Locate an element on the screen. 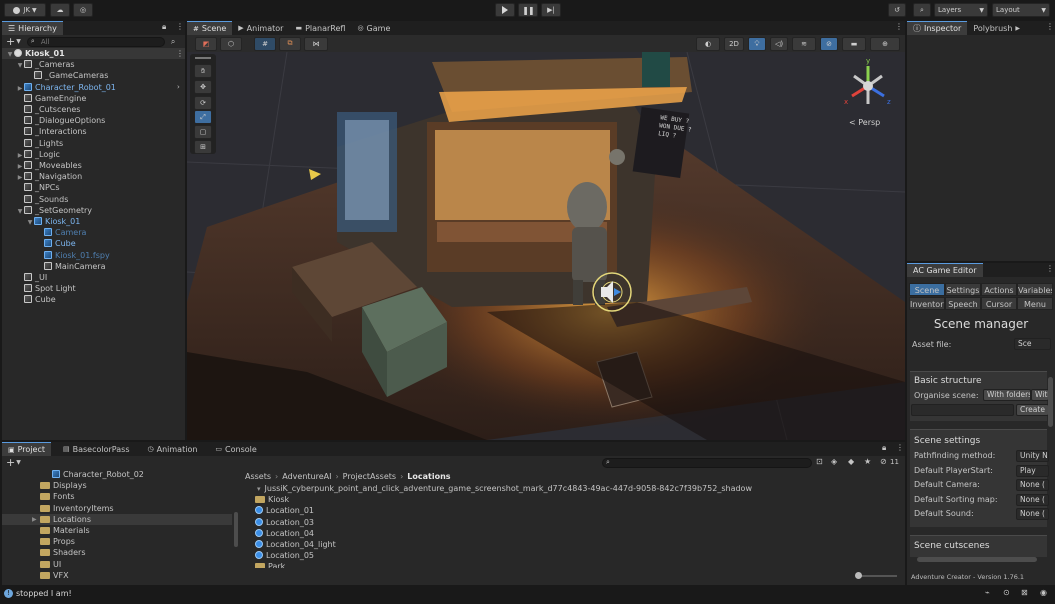 This screenshot has width=1055, height=604. project-file-item: Location_04_light is located at coordinates (290, 544).